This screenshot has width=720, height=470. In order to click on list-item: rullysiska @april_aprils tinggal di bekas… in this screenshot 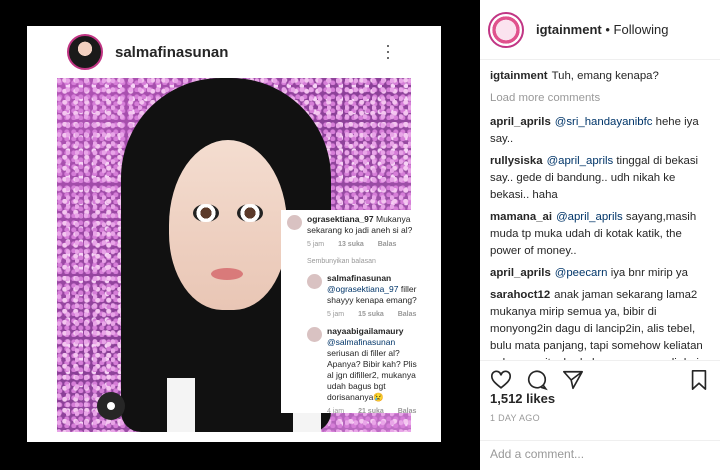, I will do `click(600, 178)`.